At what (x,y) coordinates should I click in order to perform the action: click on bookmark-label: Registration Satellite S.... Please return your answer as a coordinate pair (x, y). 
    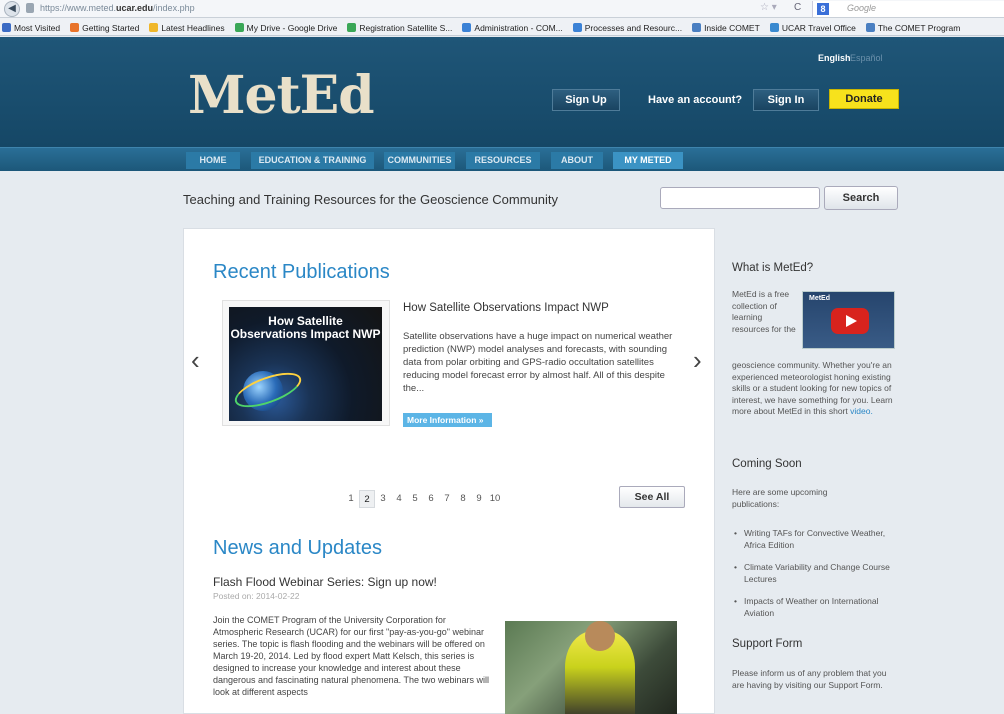
    Looking at the image, I should click on (406, 28).